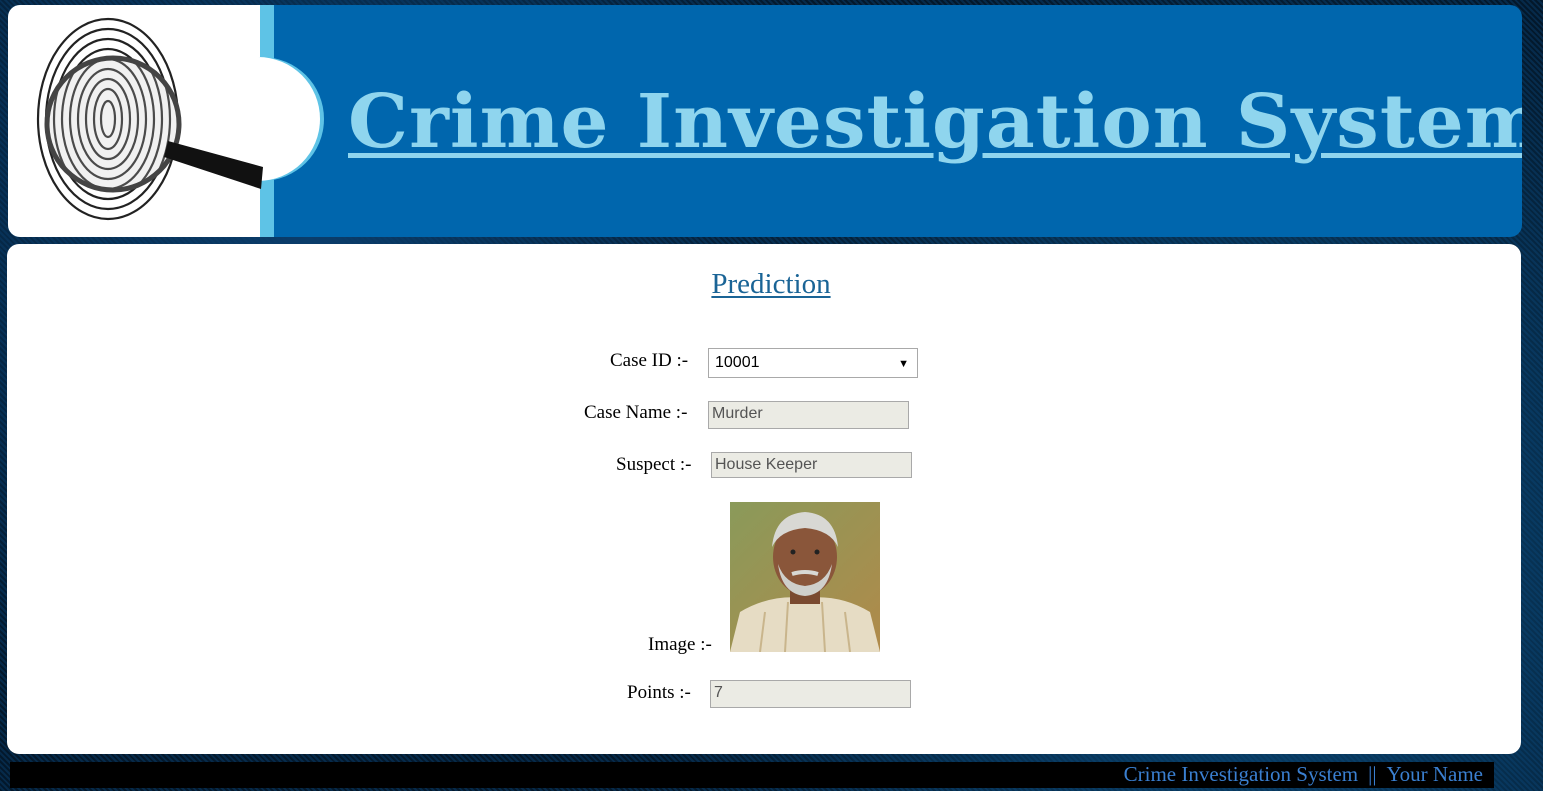 This screenshot has width=1543, height=791. What do you see at coordinates (654, 464) in the screenshot?
I see `suspect-label: Suspect :-` at bounding box center [654, 464].